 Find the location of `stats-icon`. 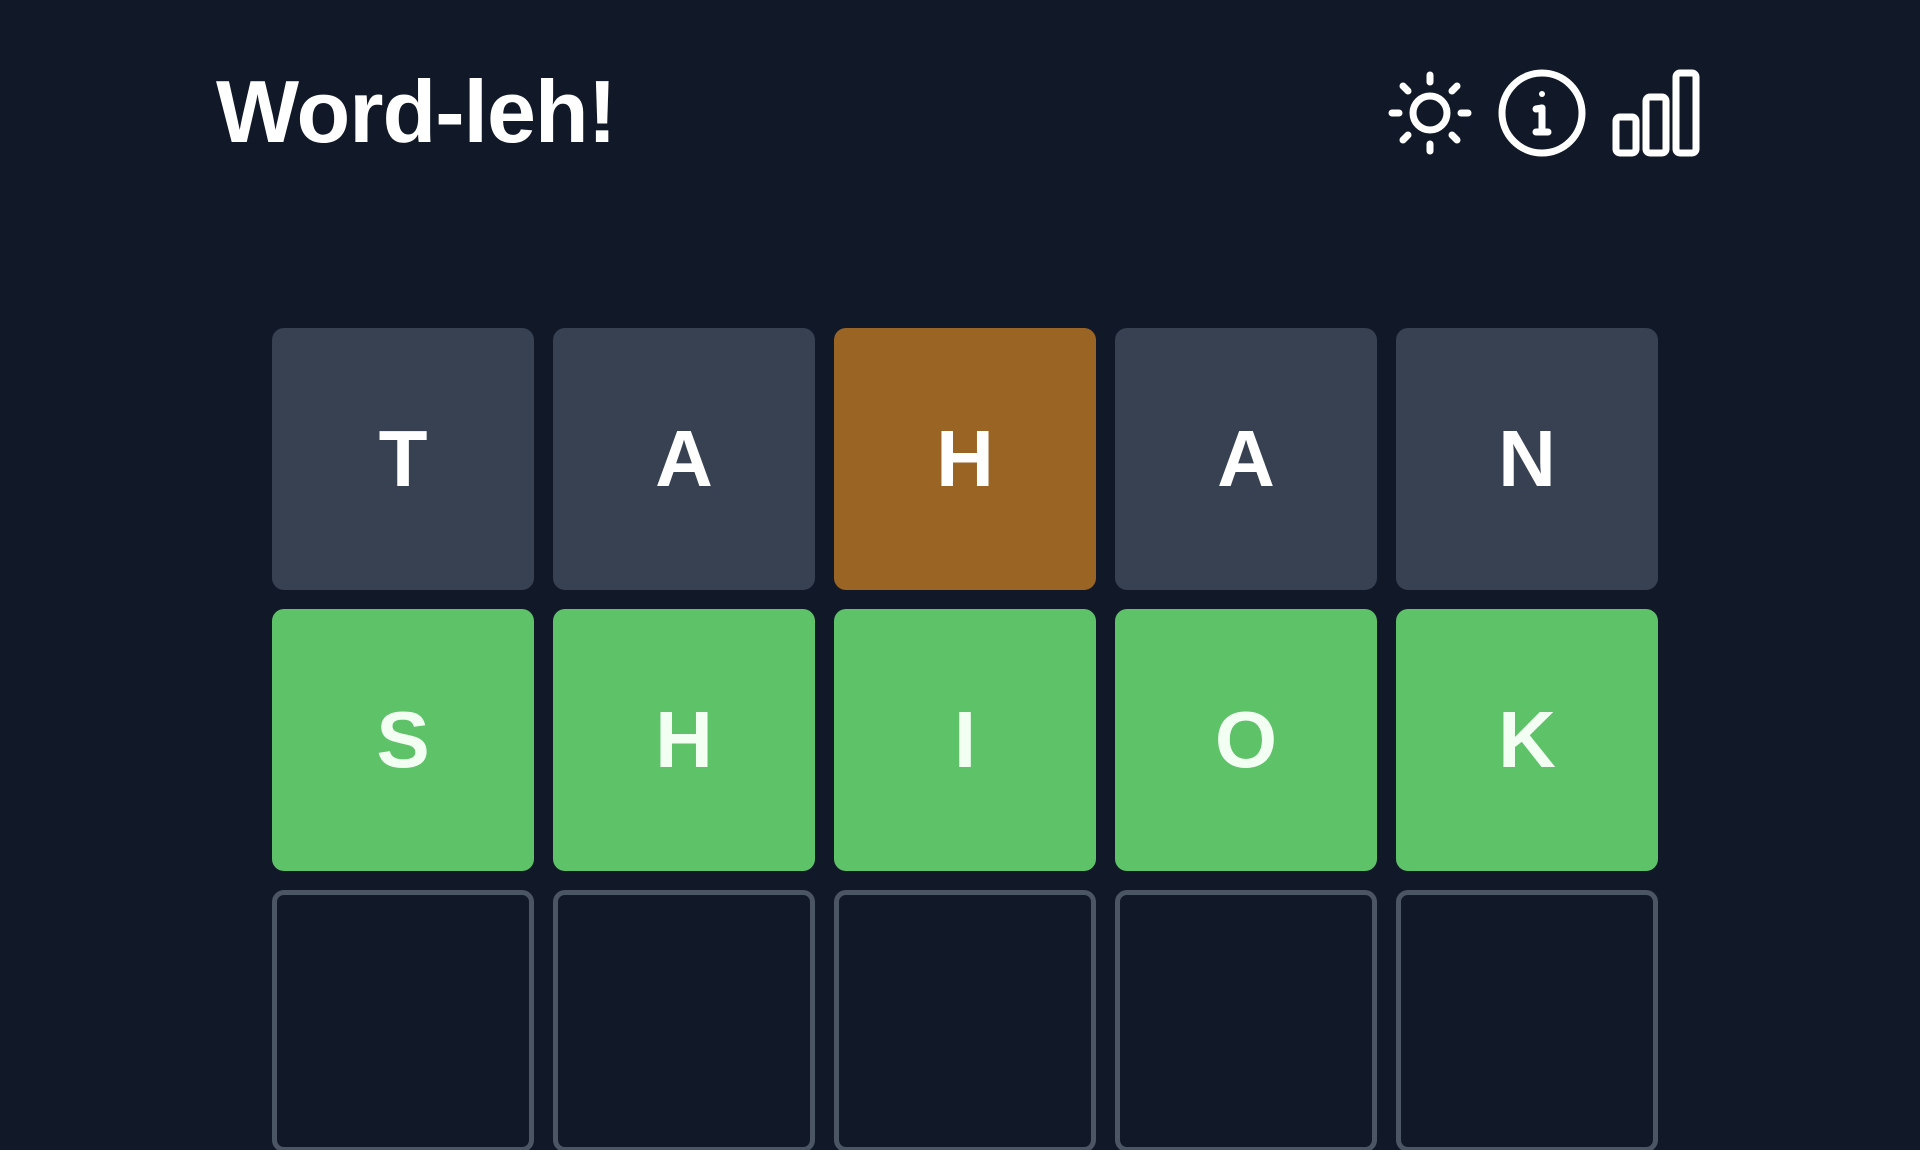

stats-icon is located at coordinates (1656, 113).